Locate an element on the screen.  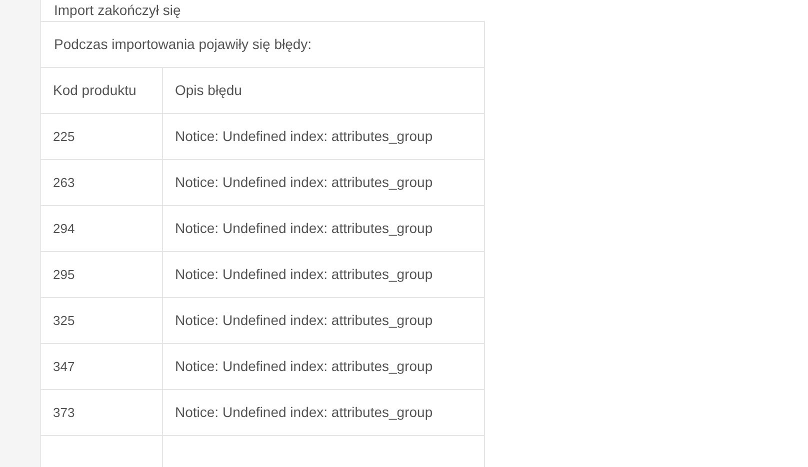
table-cell: 347 is located at coordinates (102, 366).